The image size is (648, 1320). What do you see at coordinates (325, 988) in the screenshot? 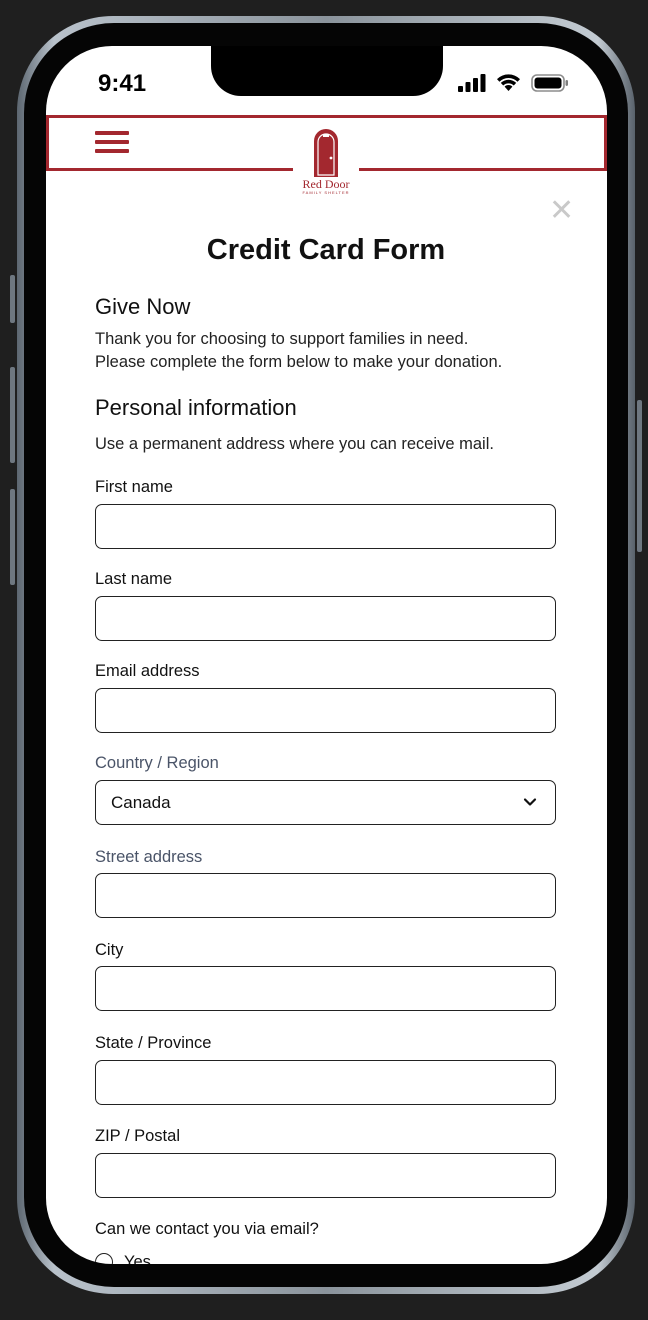
I see `city-field` at bounding box center [325, 988].